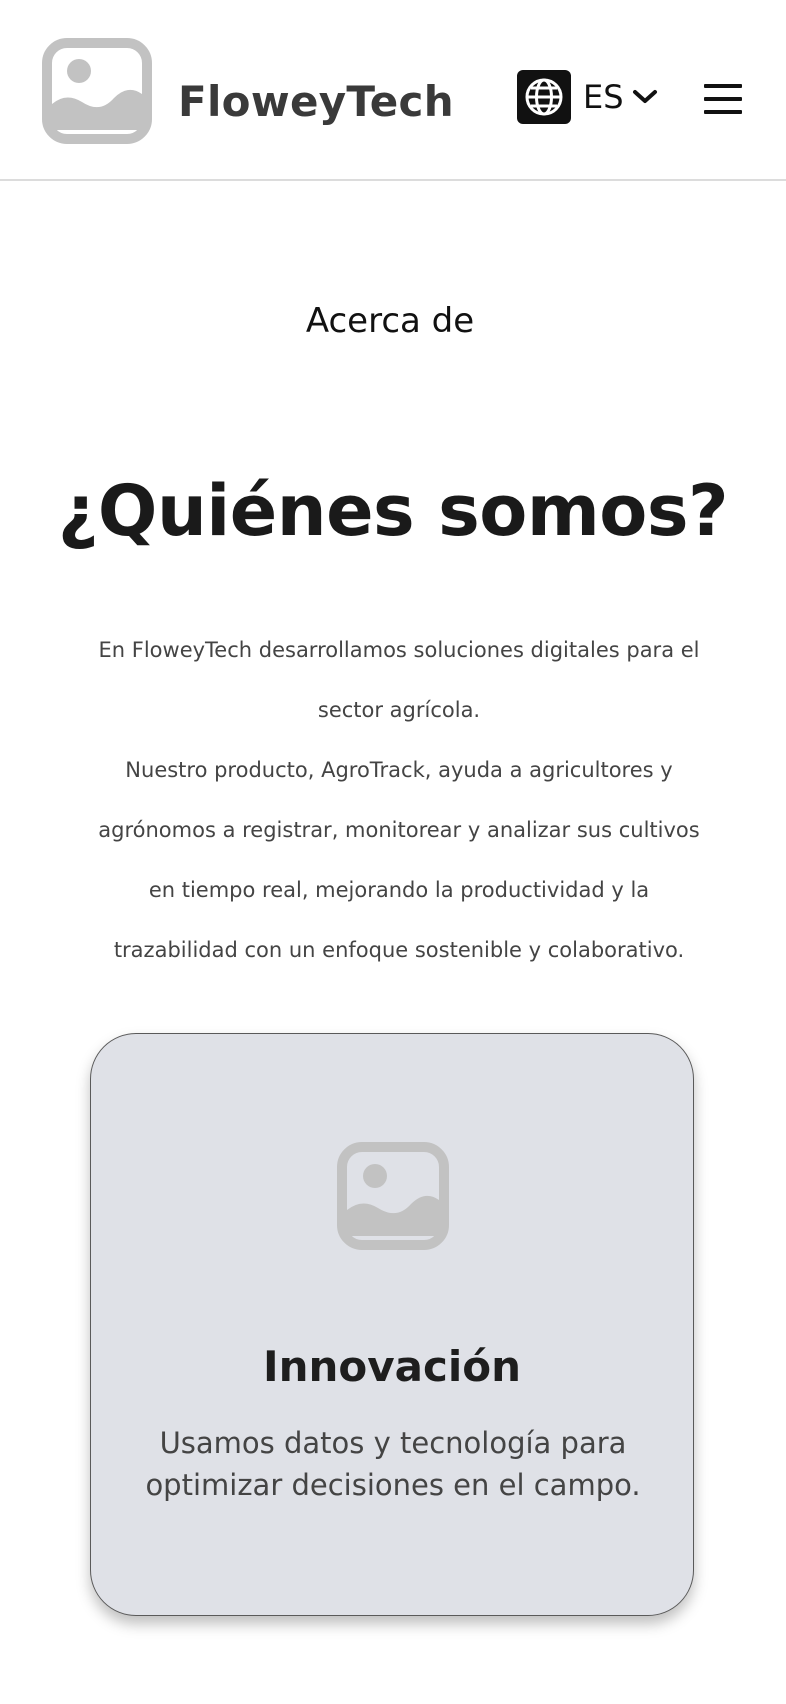 The image size is (786, 1704). What do you see at coordinates (603, 97) in the screenshot?
I see `language-code: ES` at bounding box center [603, 97].